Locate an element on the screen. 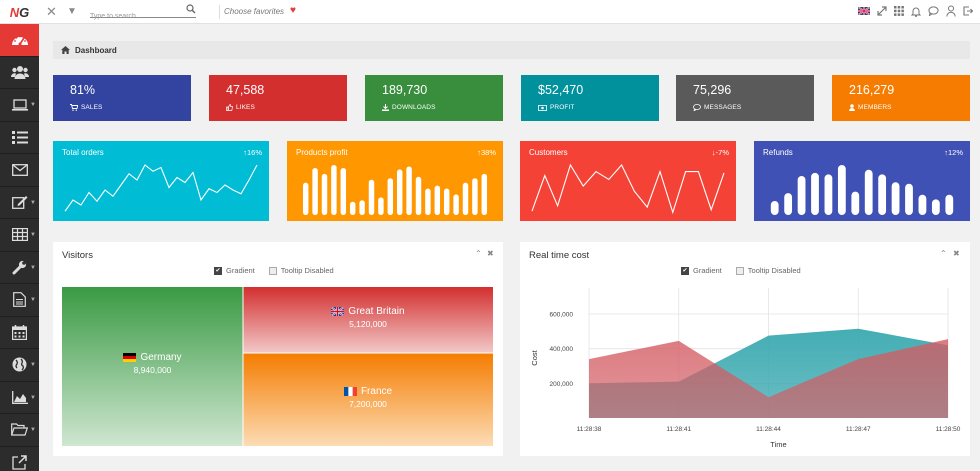  logout-icon is located at coordinates (968, 11).